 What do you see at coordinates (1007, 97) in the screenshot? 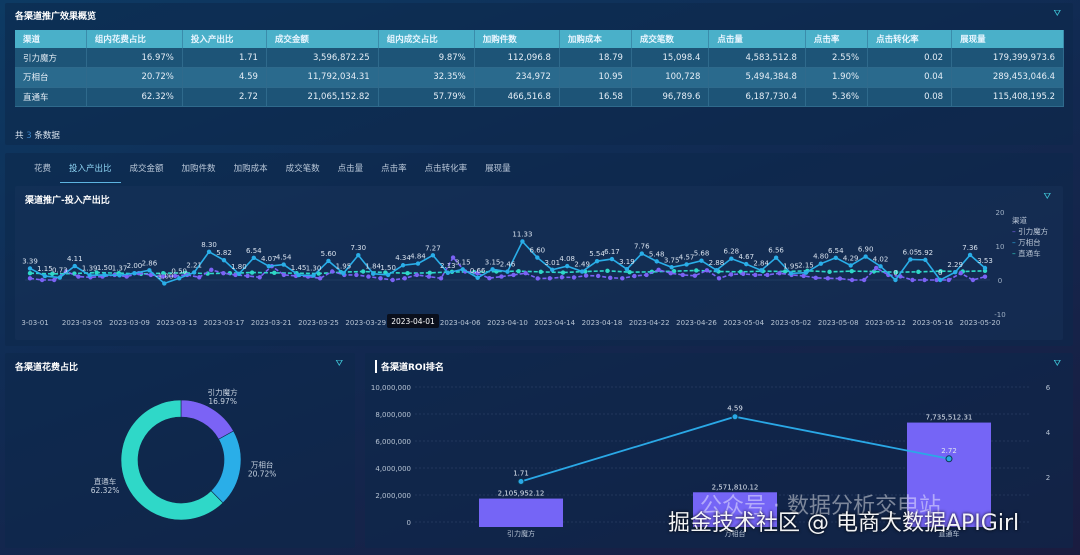
I see `table-cell: 115,408,195.2` at bounding box center [1007, 97].